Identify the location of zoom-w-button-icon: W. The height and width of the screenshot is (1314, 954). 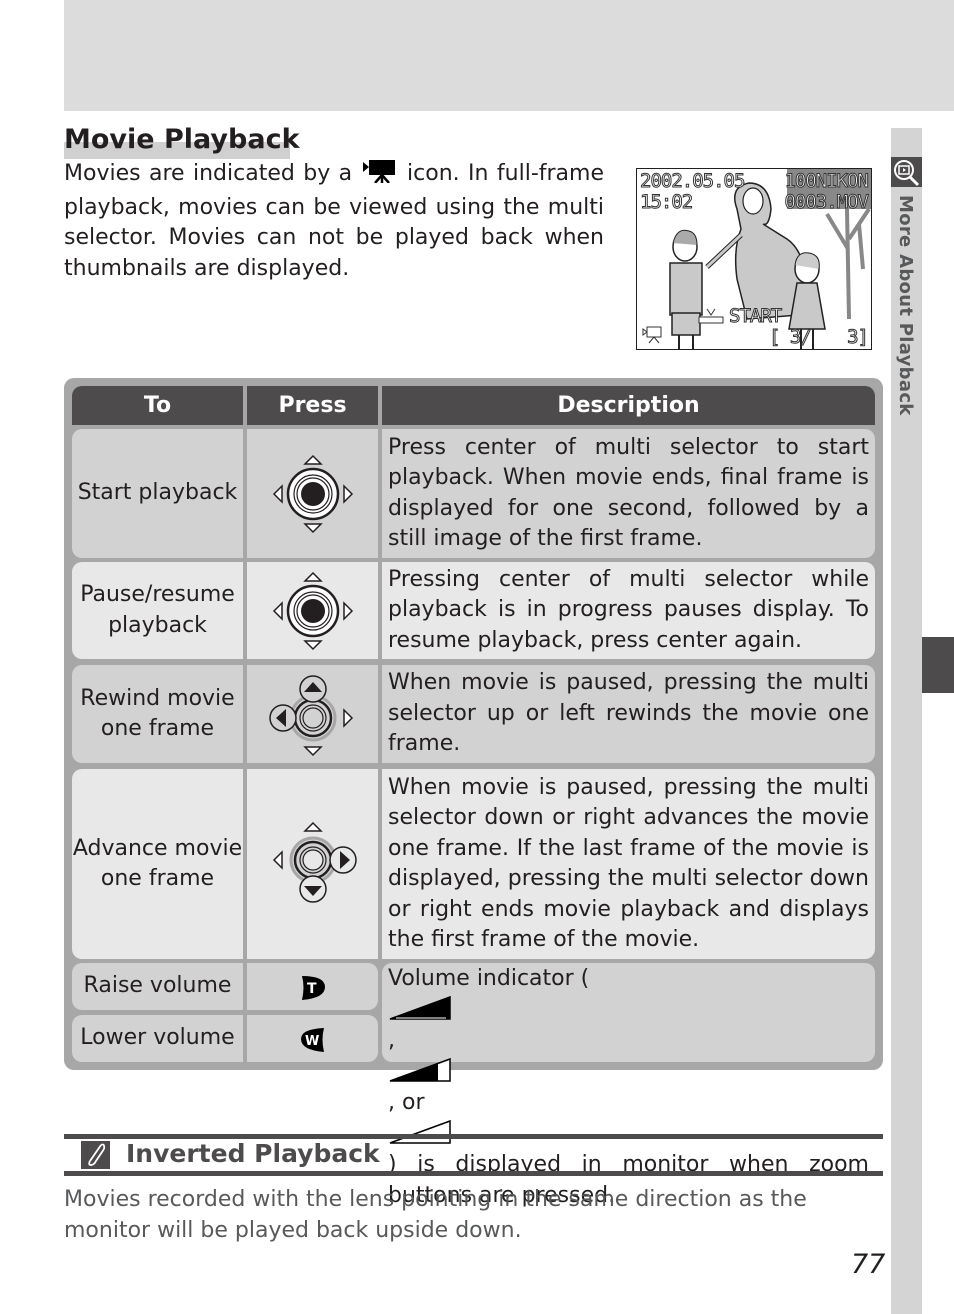
(312, 1039).